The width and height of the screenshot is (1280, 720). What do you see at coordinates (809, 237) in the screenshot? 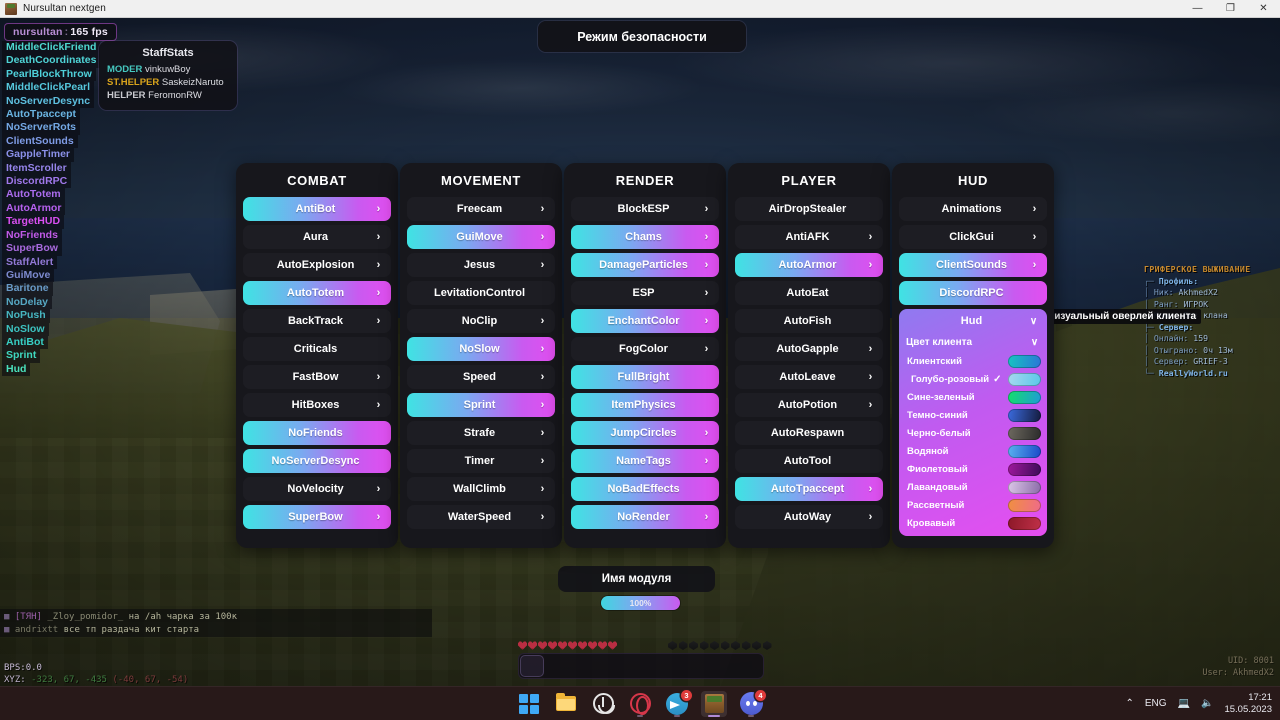
I see `module-toggle-antiafk: AntiAFK ›` at bounding box center [809, 237].